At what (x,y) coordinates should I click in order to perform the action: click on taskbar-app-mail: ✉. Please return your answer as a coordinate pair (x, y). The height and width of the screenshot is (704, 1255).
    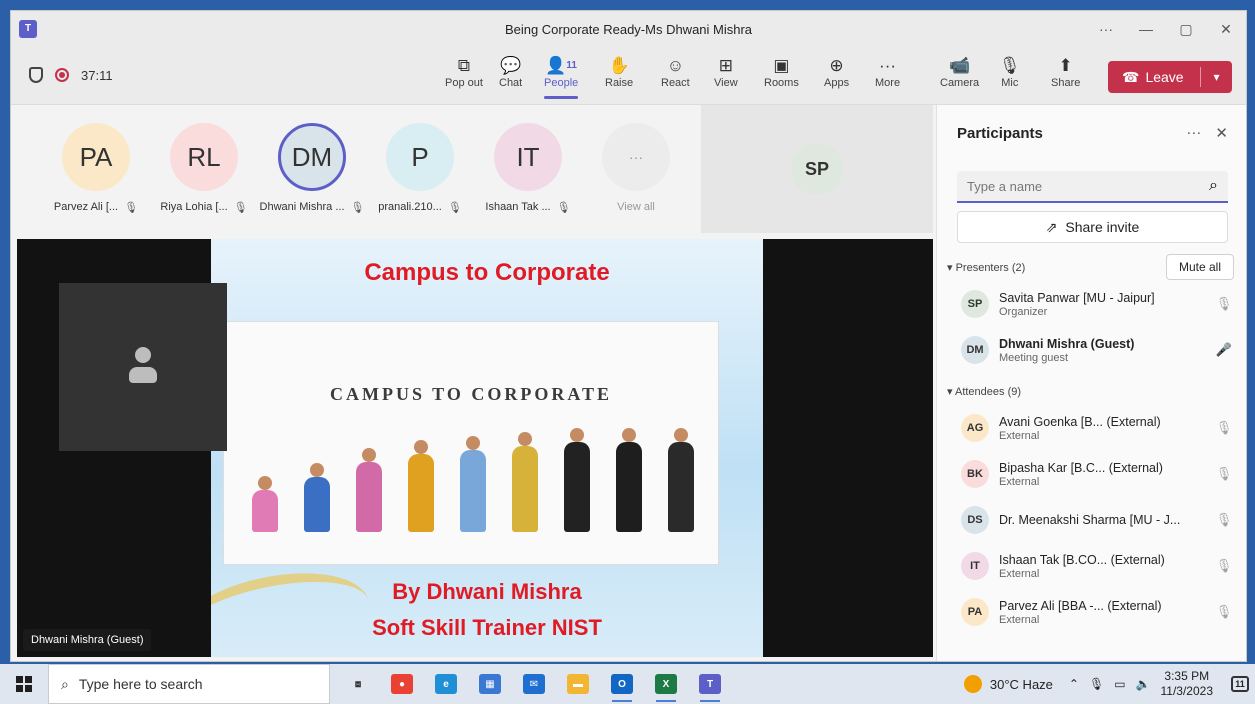
    Looking at the image, I should click on (534, 684).